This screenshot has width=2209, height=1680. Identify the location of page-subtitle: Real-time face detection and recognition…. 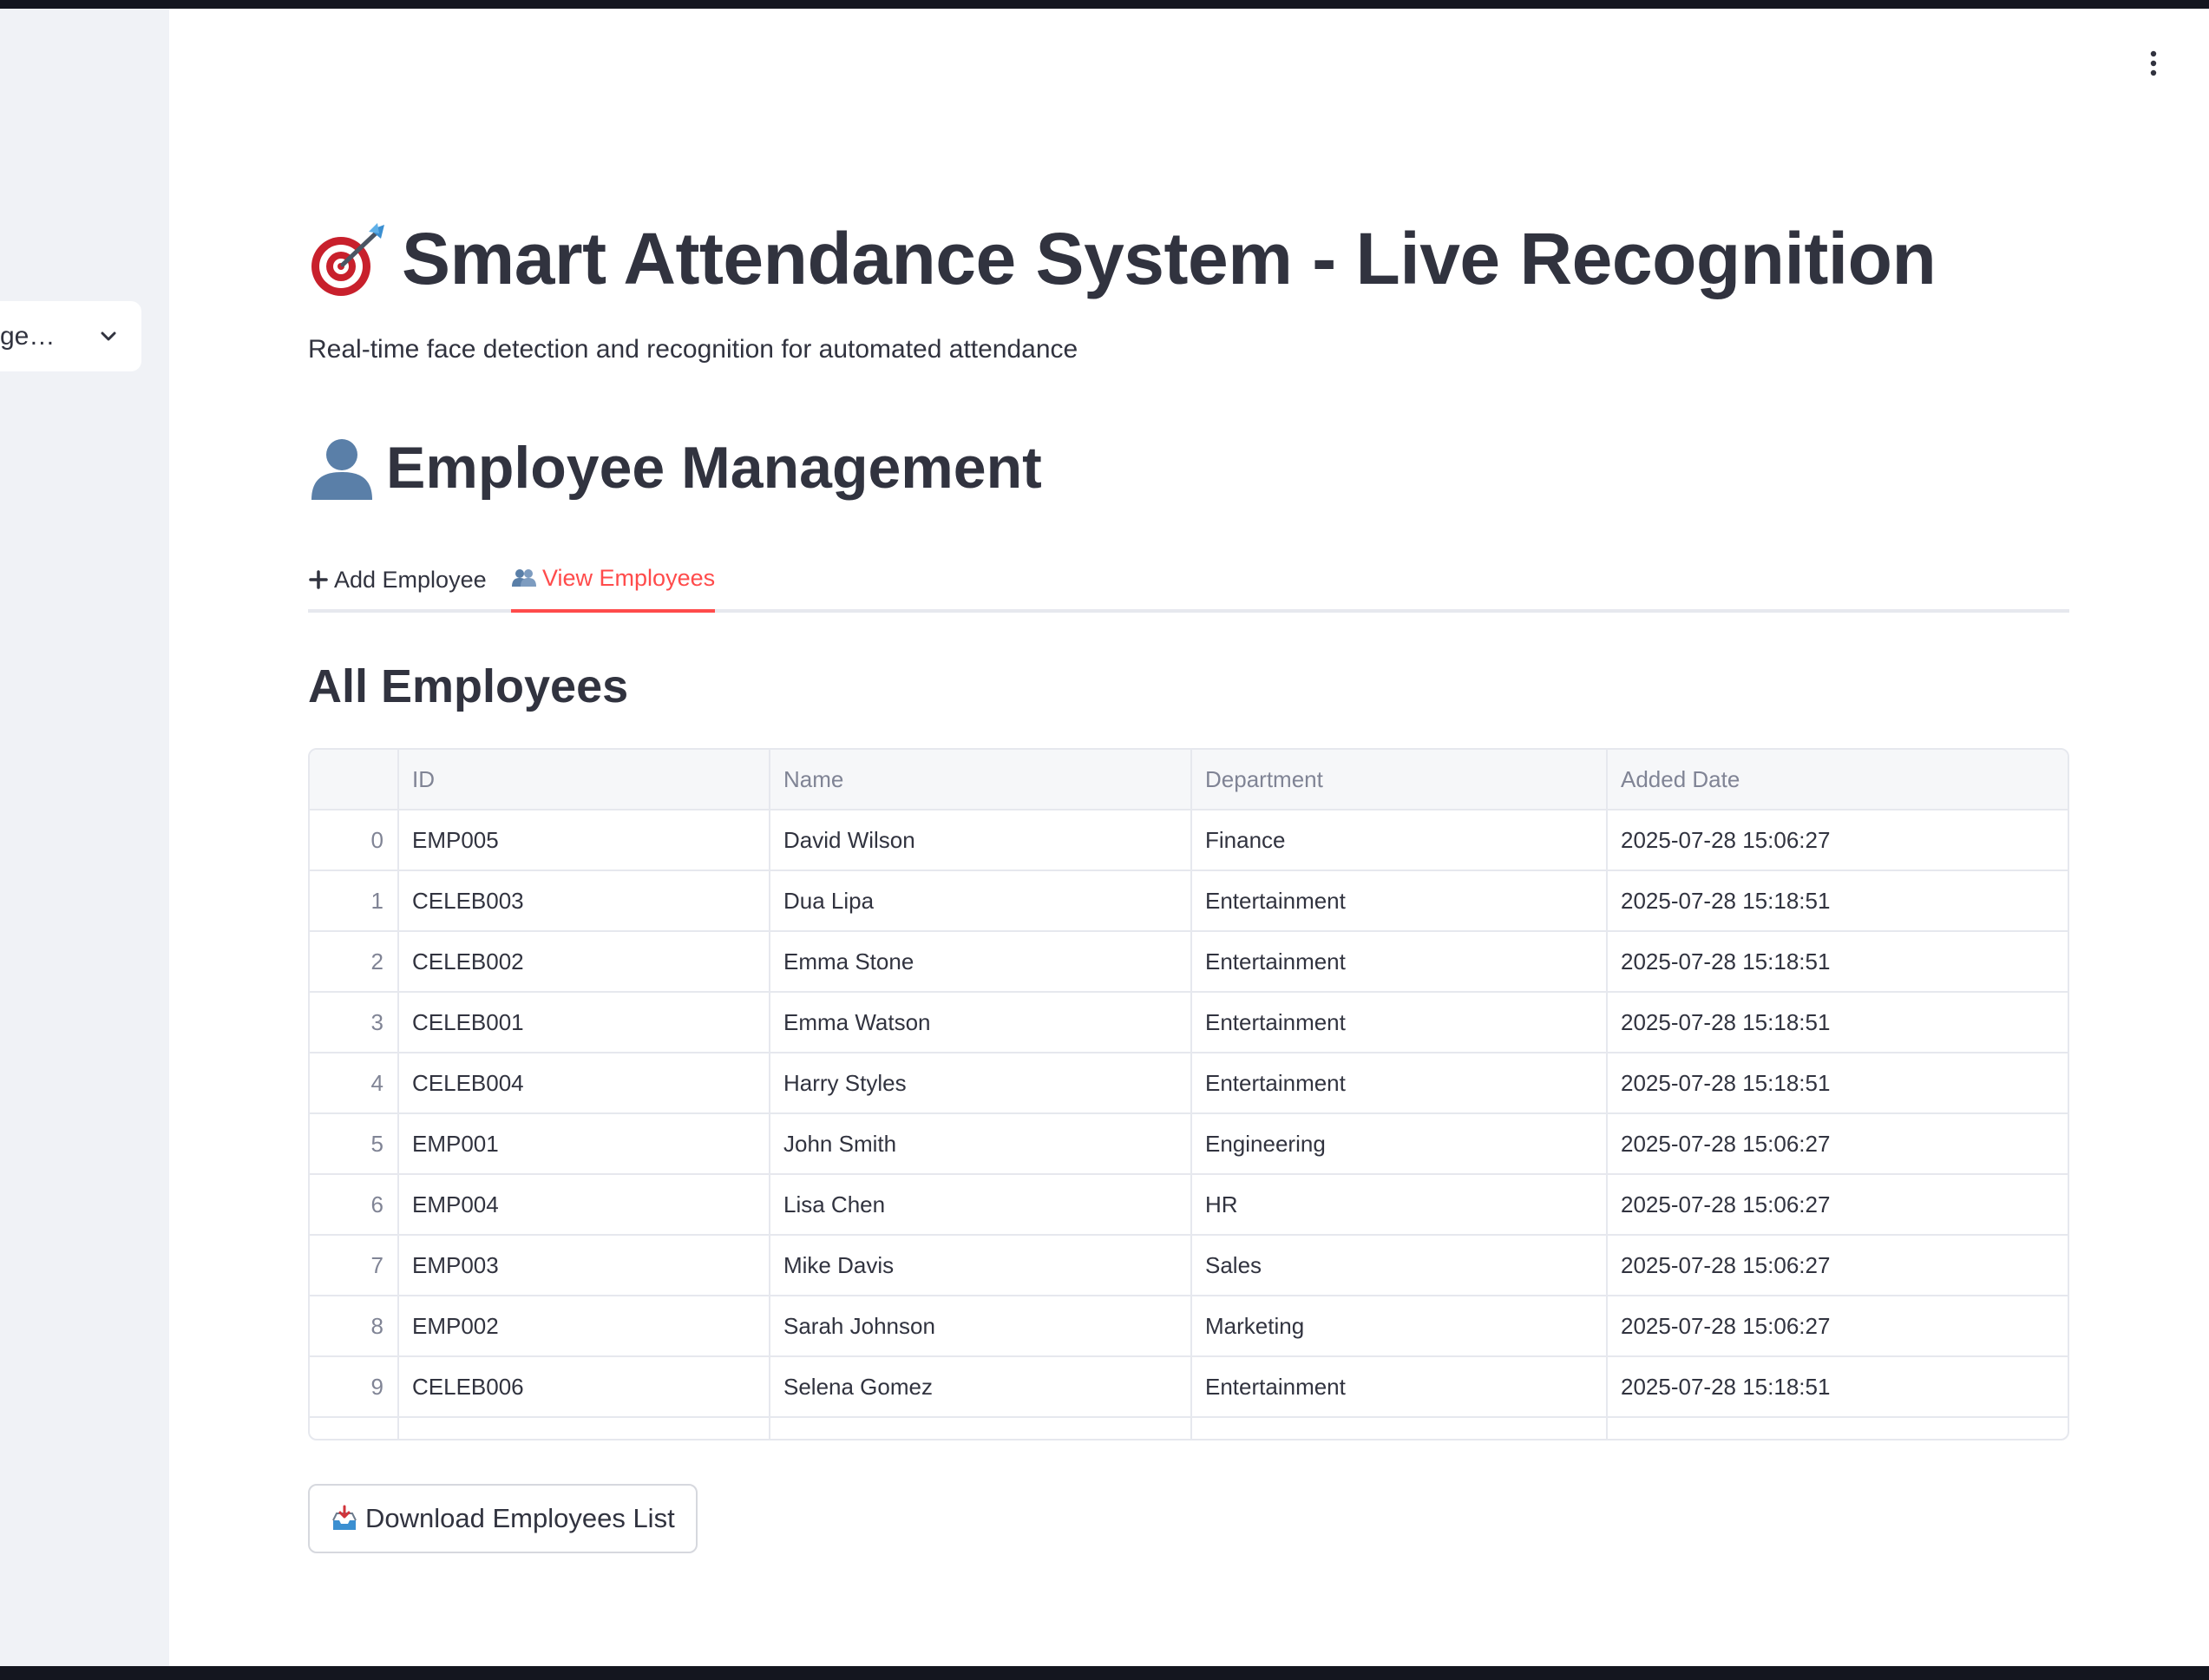
(693, 349).